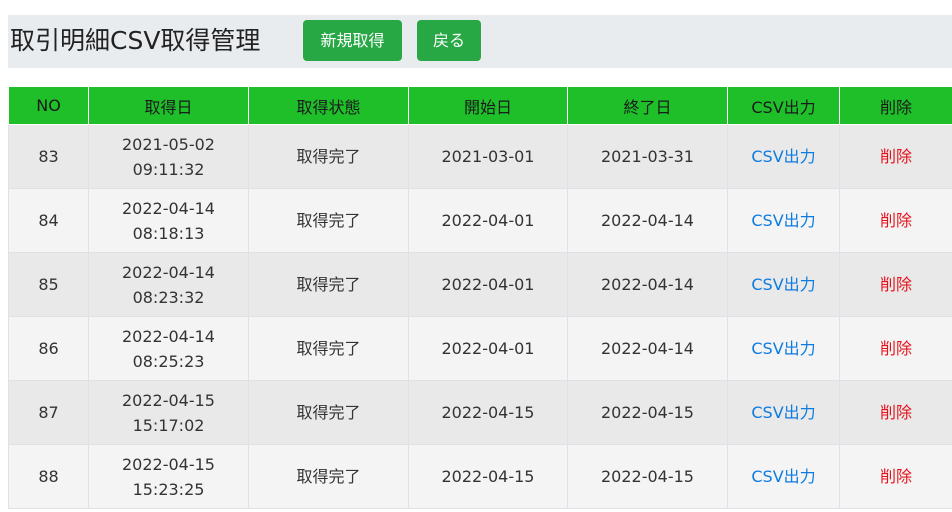 The height and width of the screenshot is (512, 952). I want to click on new-fetch-button: 新規取得, so click(352, 40).